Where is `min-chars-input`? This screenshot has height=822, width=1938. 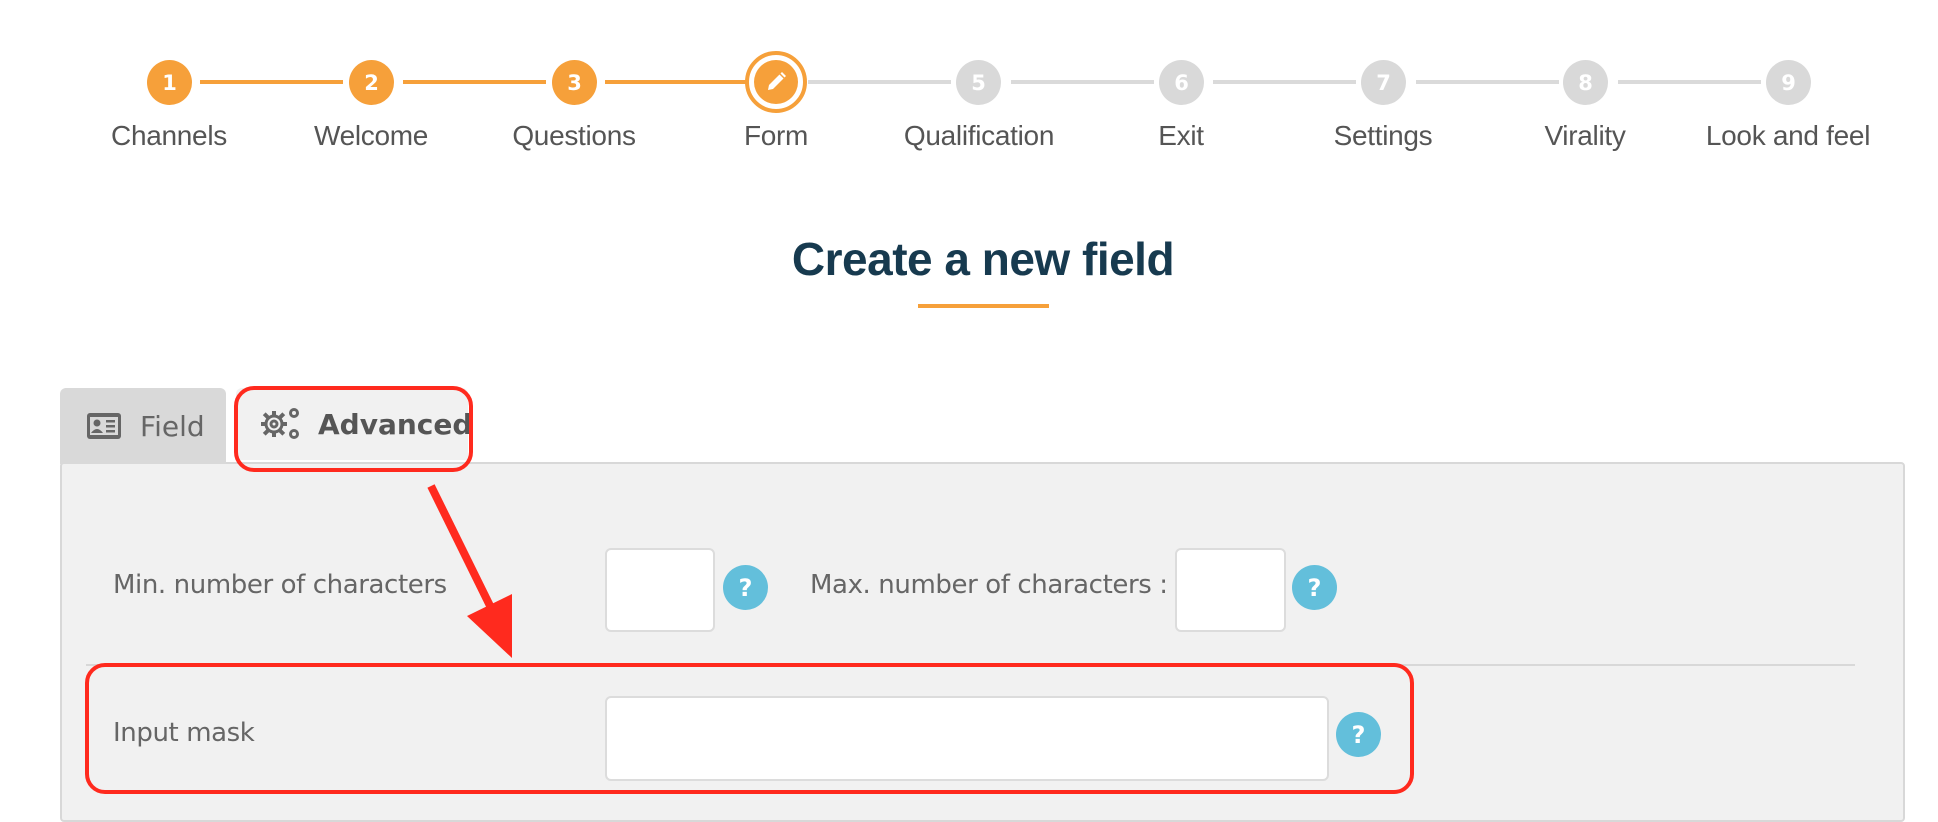
min-chars-input is located at coordinates (660, 590).